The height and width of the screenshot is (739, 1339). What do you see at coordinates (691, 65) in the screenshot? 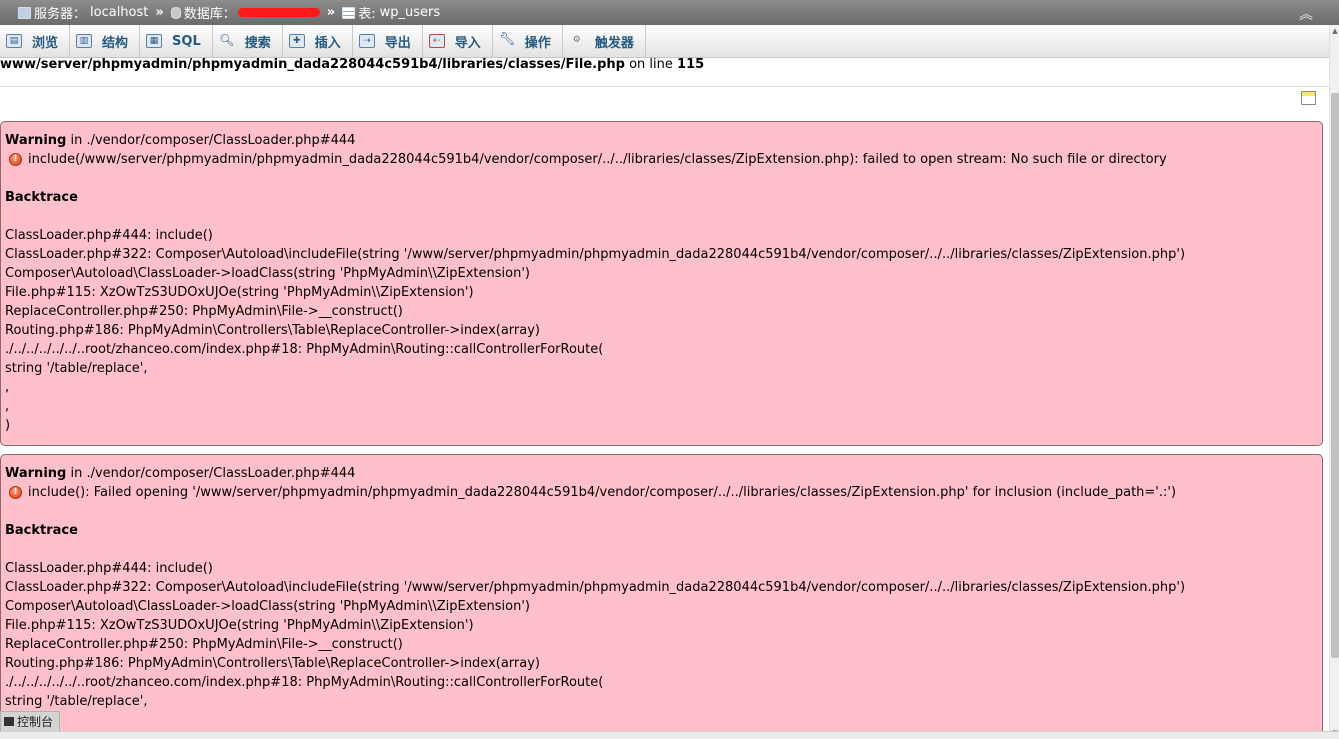
I see `error-line-number: 115` at bounding box center [691, 65].